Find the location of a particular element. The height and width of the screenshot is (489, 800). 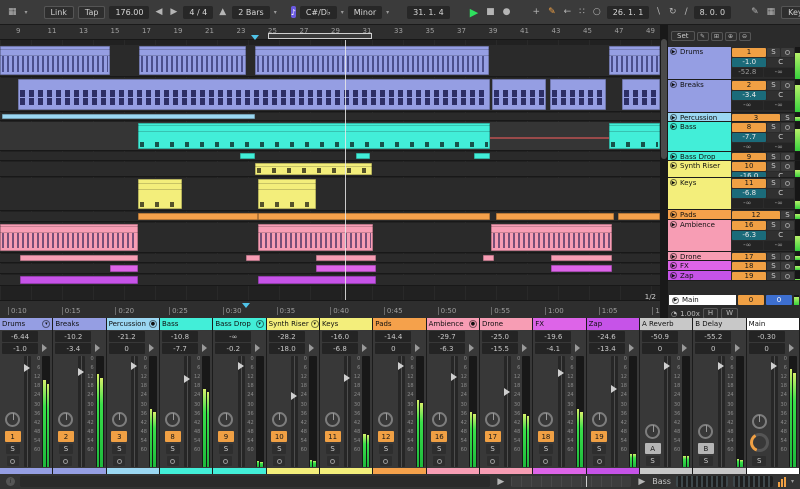

mixer-track-name: Percussion ● is located at coordinates (132, 324).